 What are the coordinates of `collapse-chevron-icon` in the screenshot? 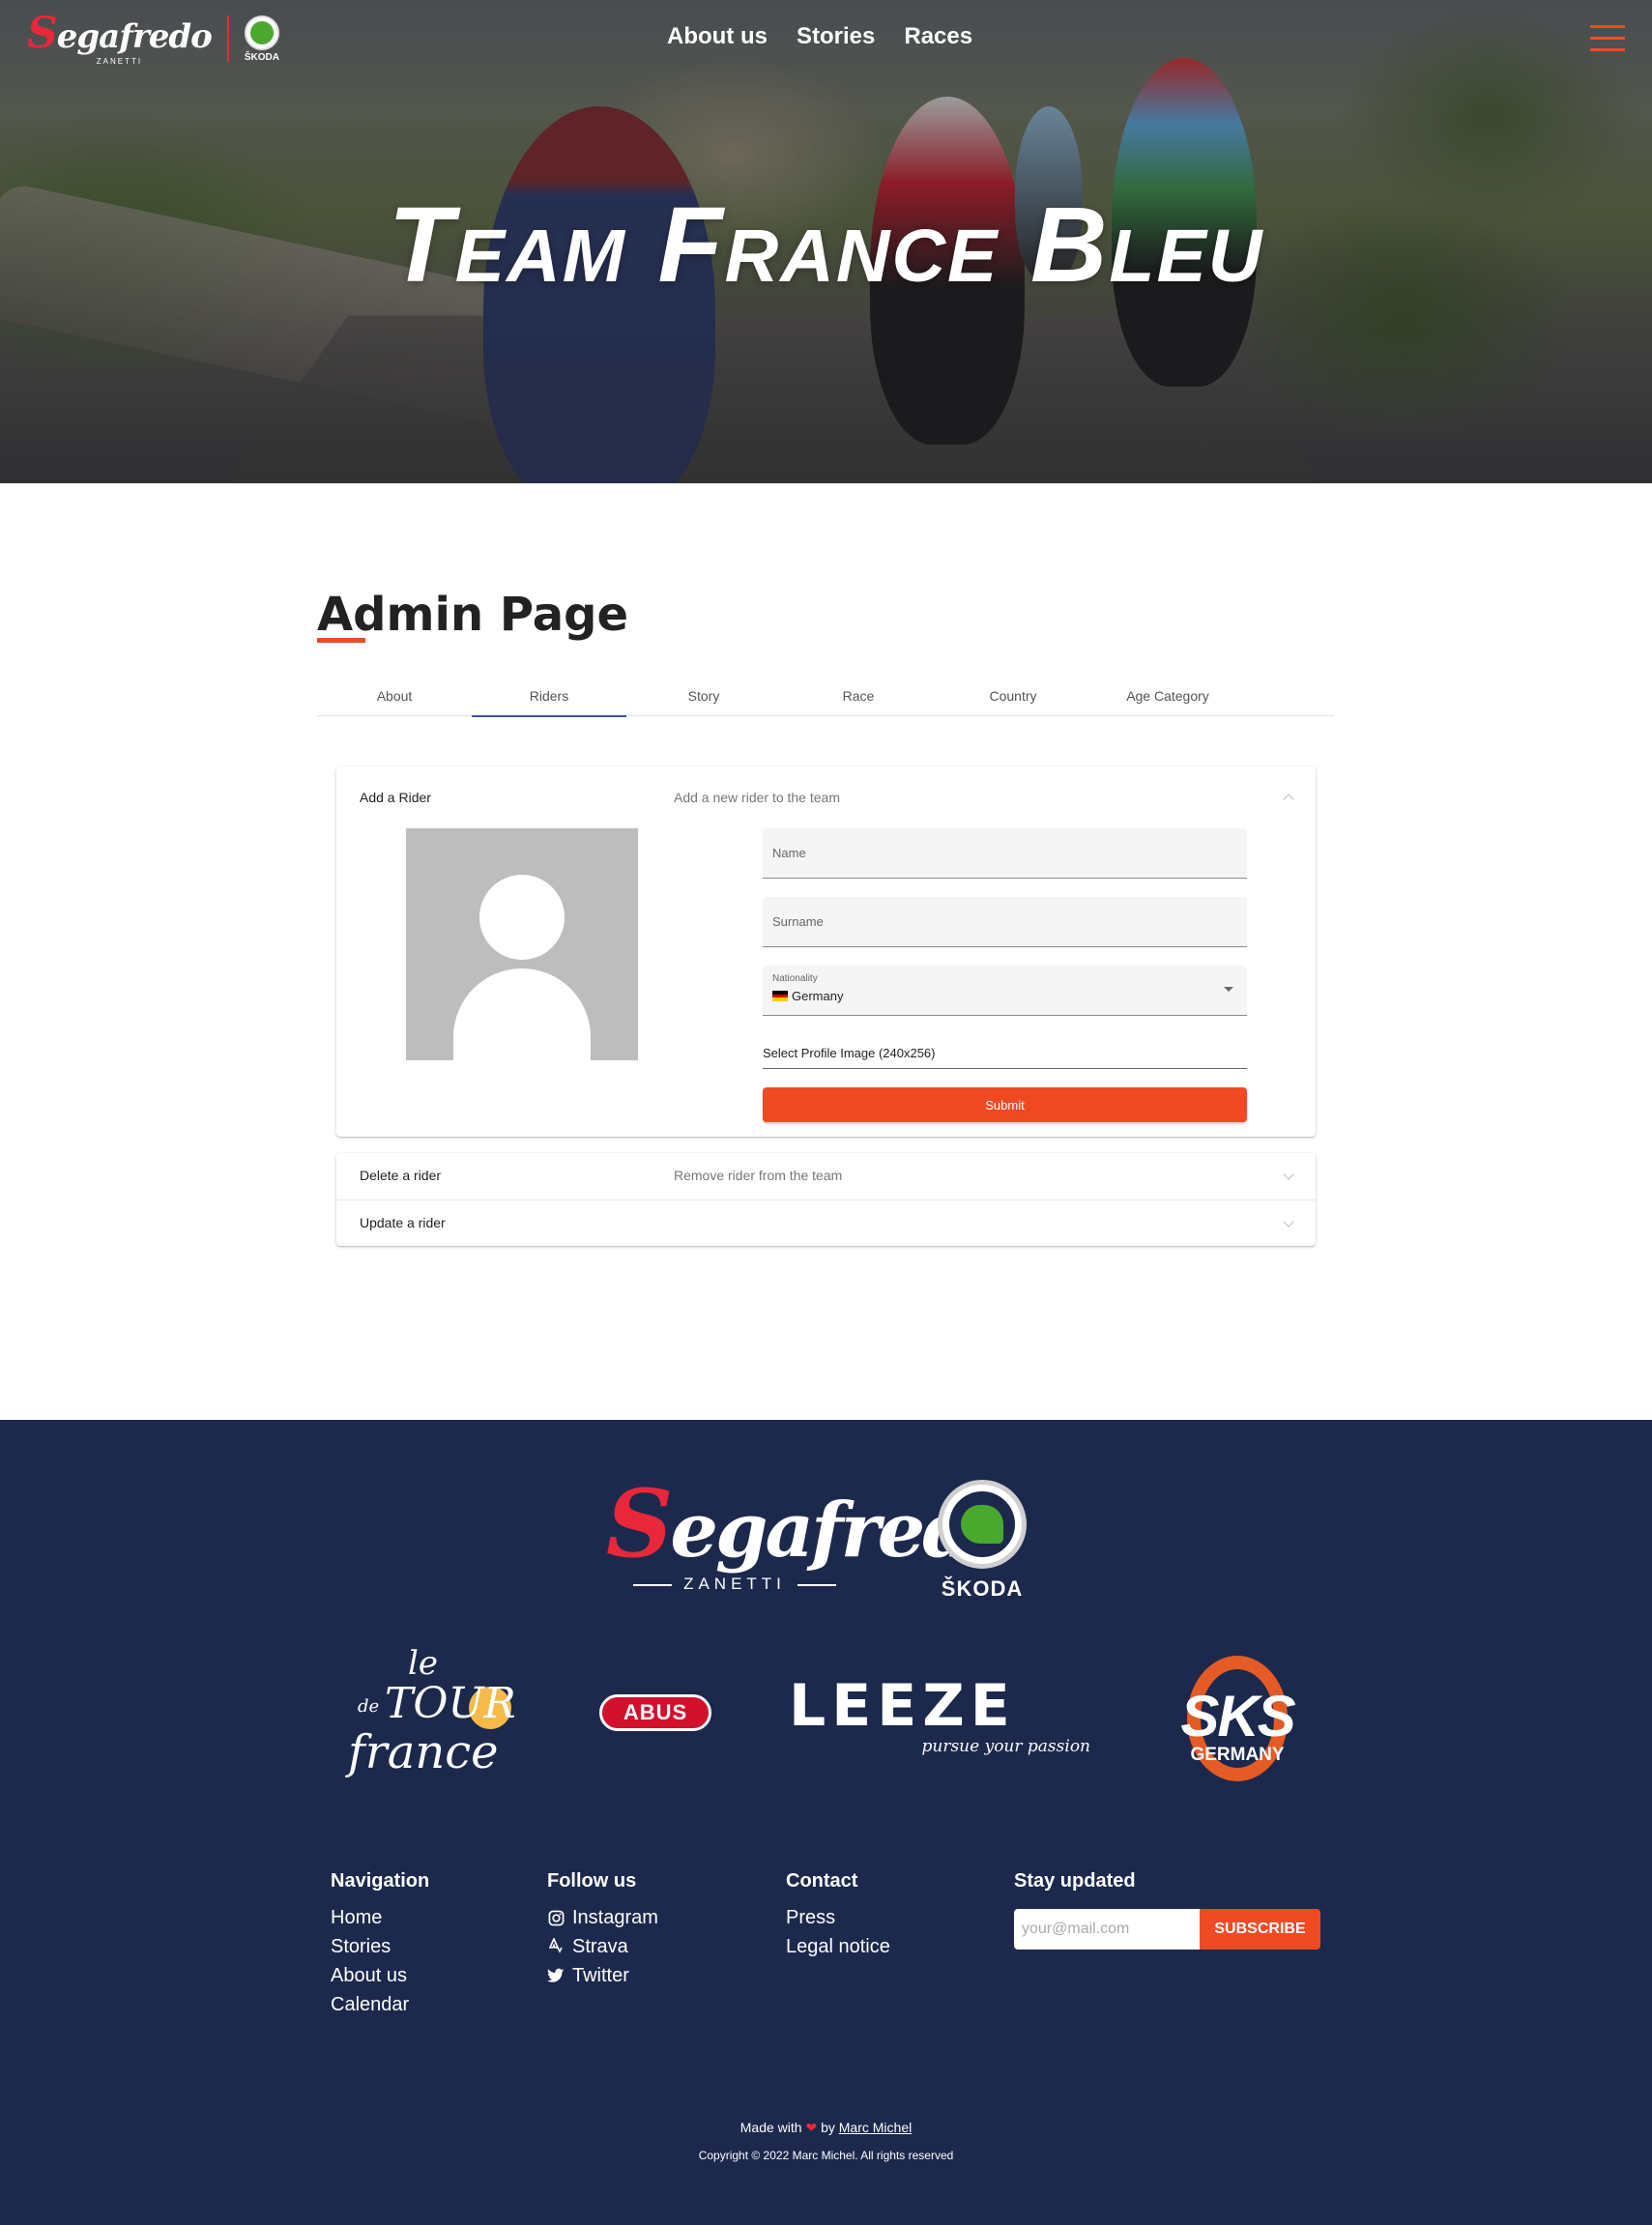 It's located at (1288, 799).